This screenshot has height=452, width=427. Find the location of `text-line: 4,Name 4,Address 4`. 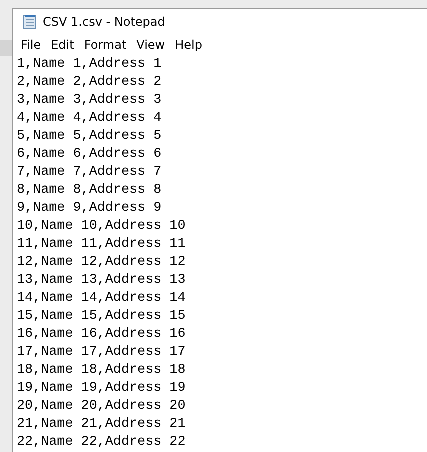

text-line: 4,Name 4,Address 4 is located at coordinates (90, 119).